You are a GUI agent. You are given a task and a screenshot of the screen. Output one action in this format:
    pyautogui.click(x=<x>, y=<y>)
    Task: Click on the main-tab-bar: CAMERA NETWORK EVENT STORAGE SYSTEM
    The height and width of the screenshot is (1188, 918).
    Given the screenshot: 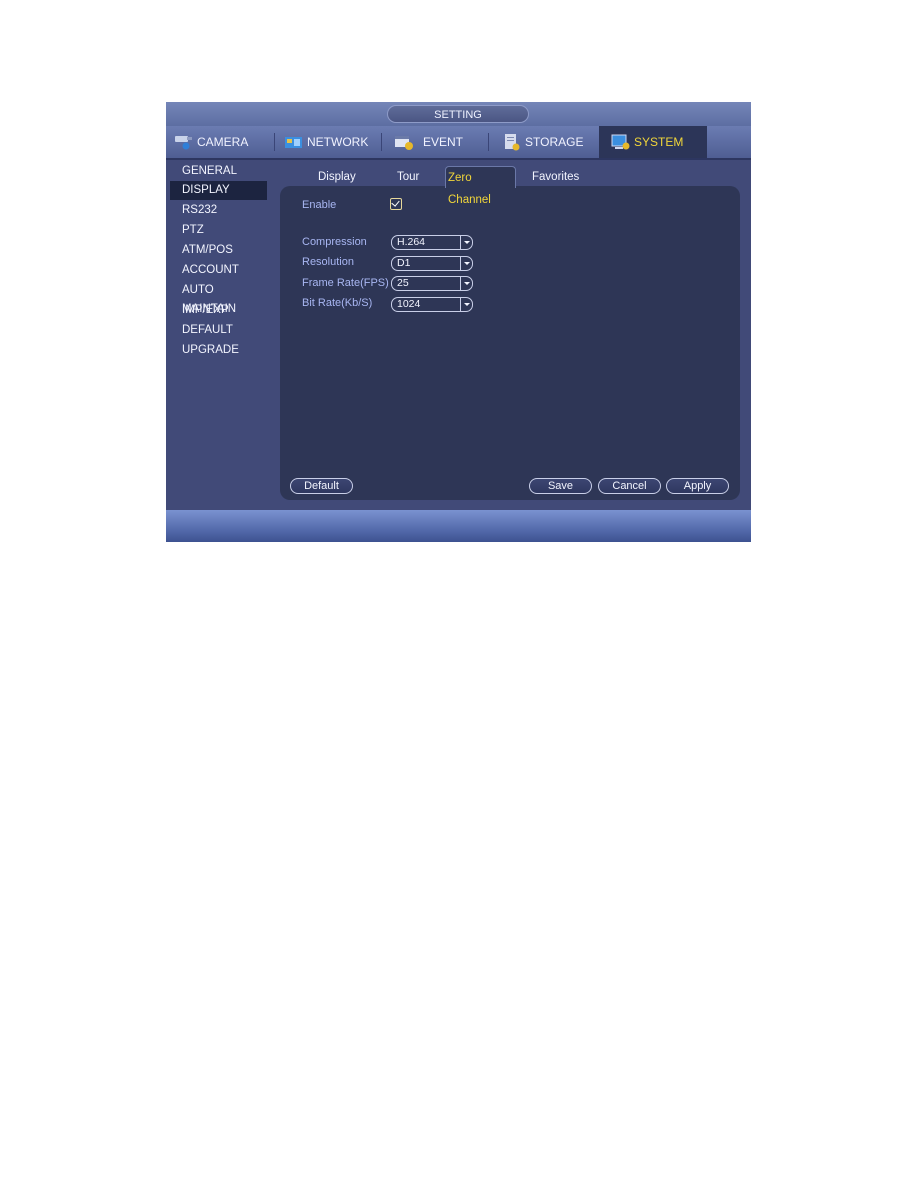 What is the action you would take?
    pyautogui.click(x=458, y=143)
    